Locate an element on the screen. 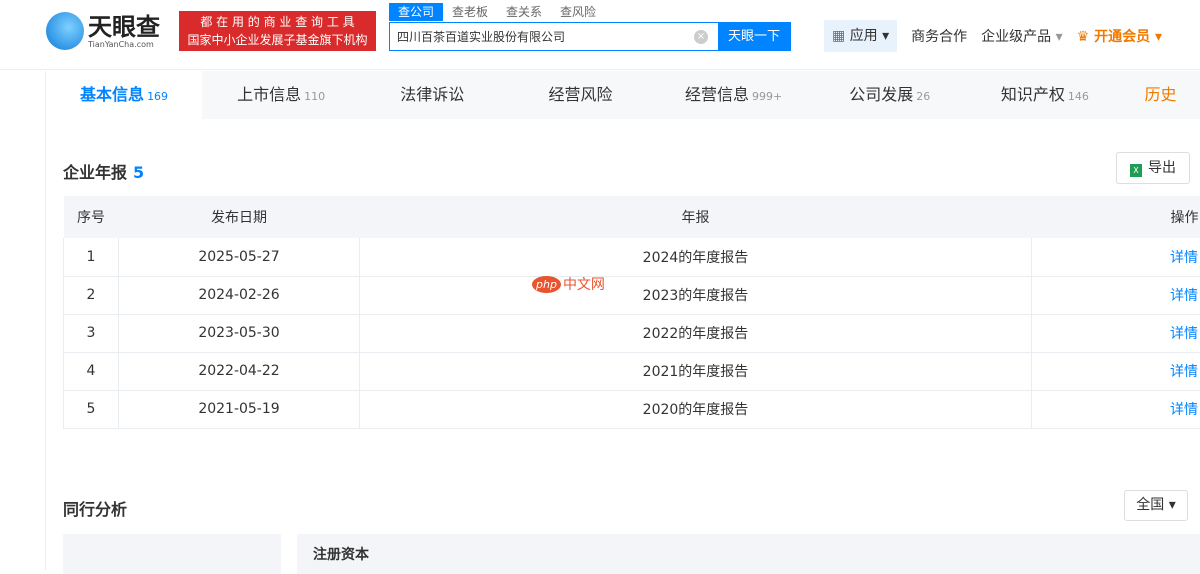  grid-icon: ▦ is located at coordinates (838, 36).